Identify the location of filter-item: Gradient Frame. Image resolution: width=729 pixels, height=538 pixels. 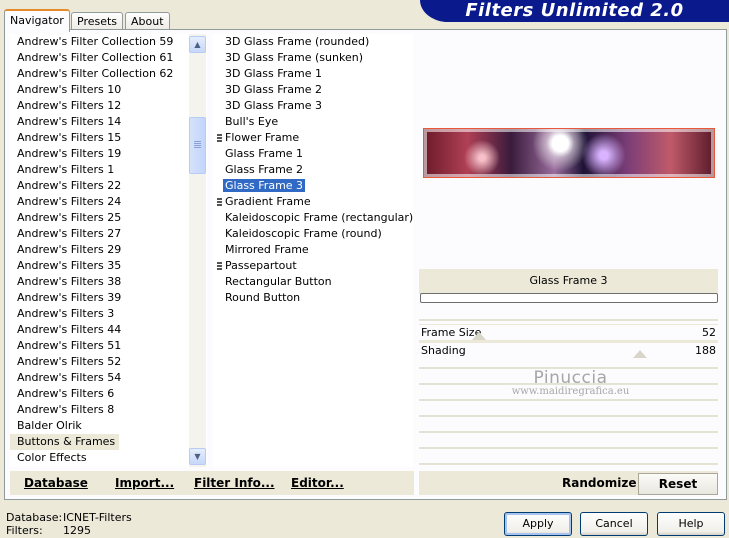
(313, 202).